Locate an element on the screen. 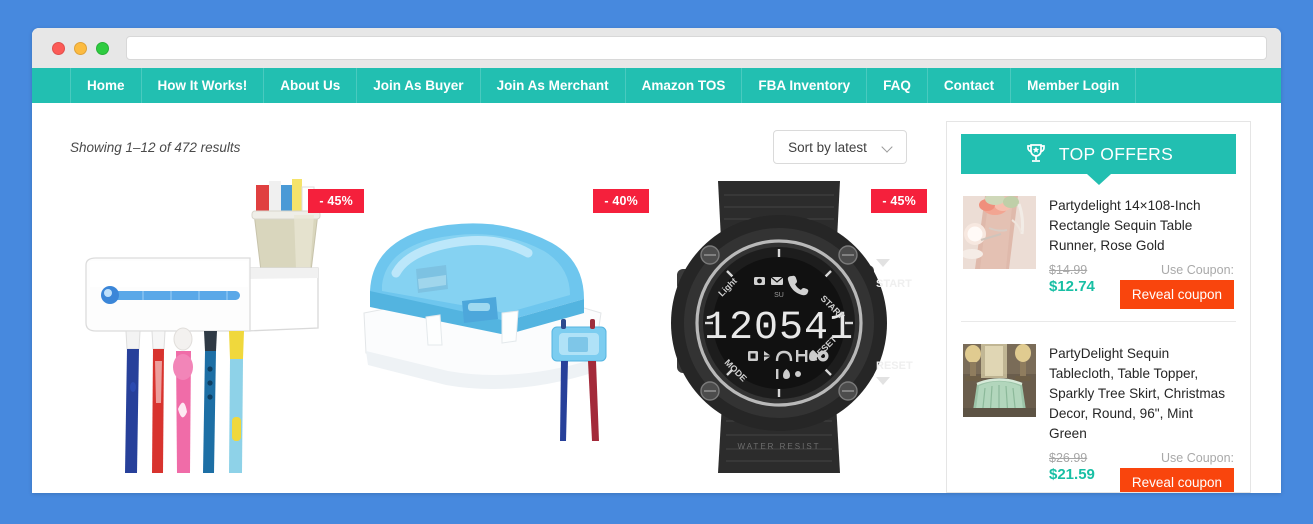  product-image-uv-sterilizer-box is located at coordinates (501, 323).